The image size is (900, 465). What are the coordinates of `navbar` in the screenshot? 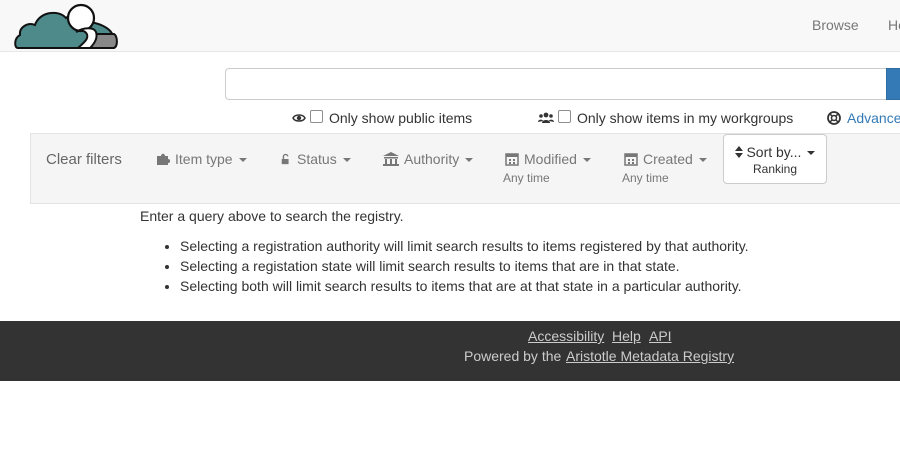 It's located at (450, 26).